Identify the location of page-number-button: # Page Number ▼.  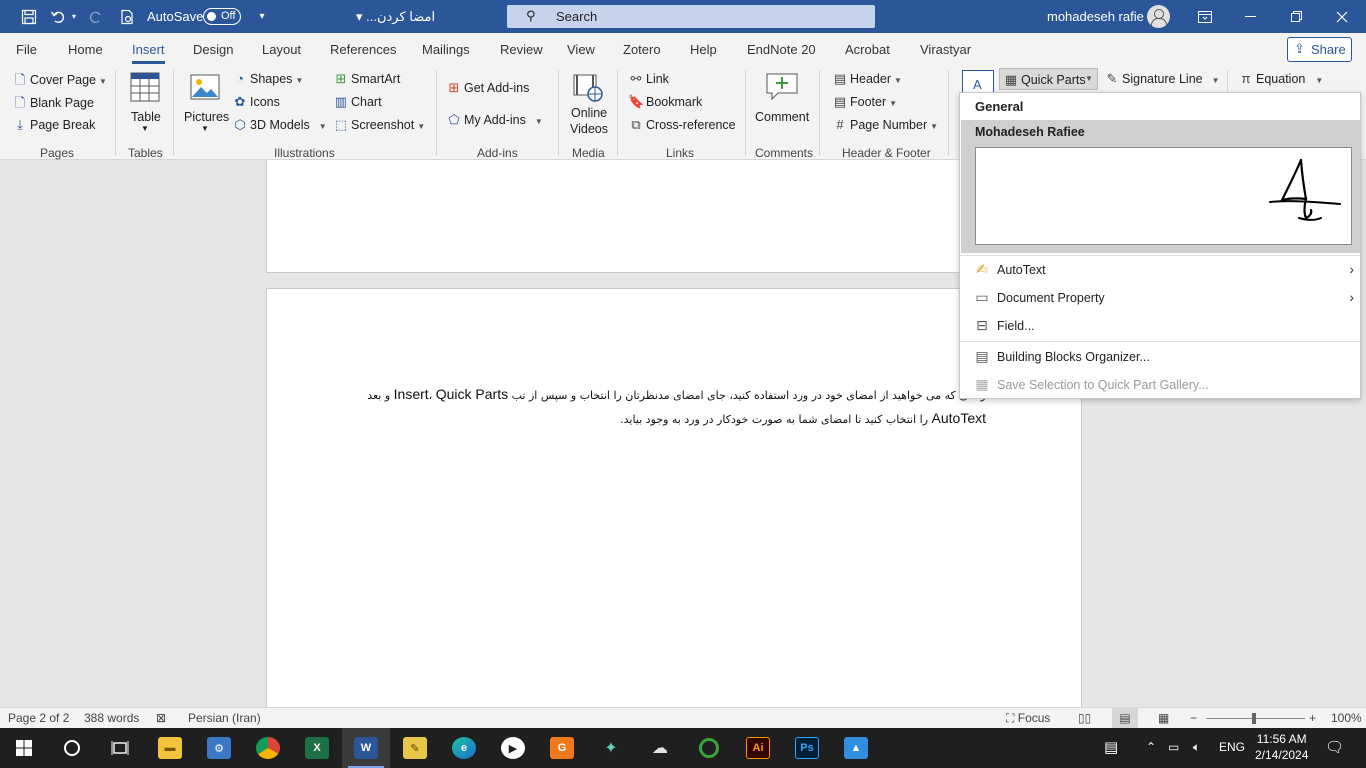
(885, 124).